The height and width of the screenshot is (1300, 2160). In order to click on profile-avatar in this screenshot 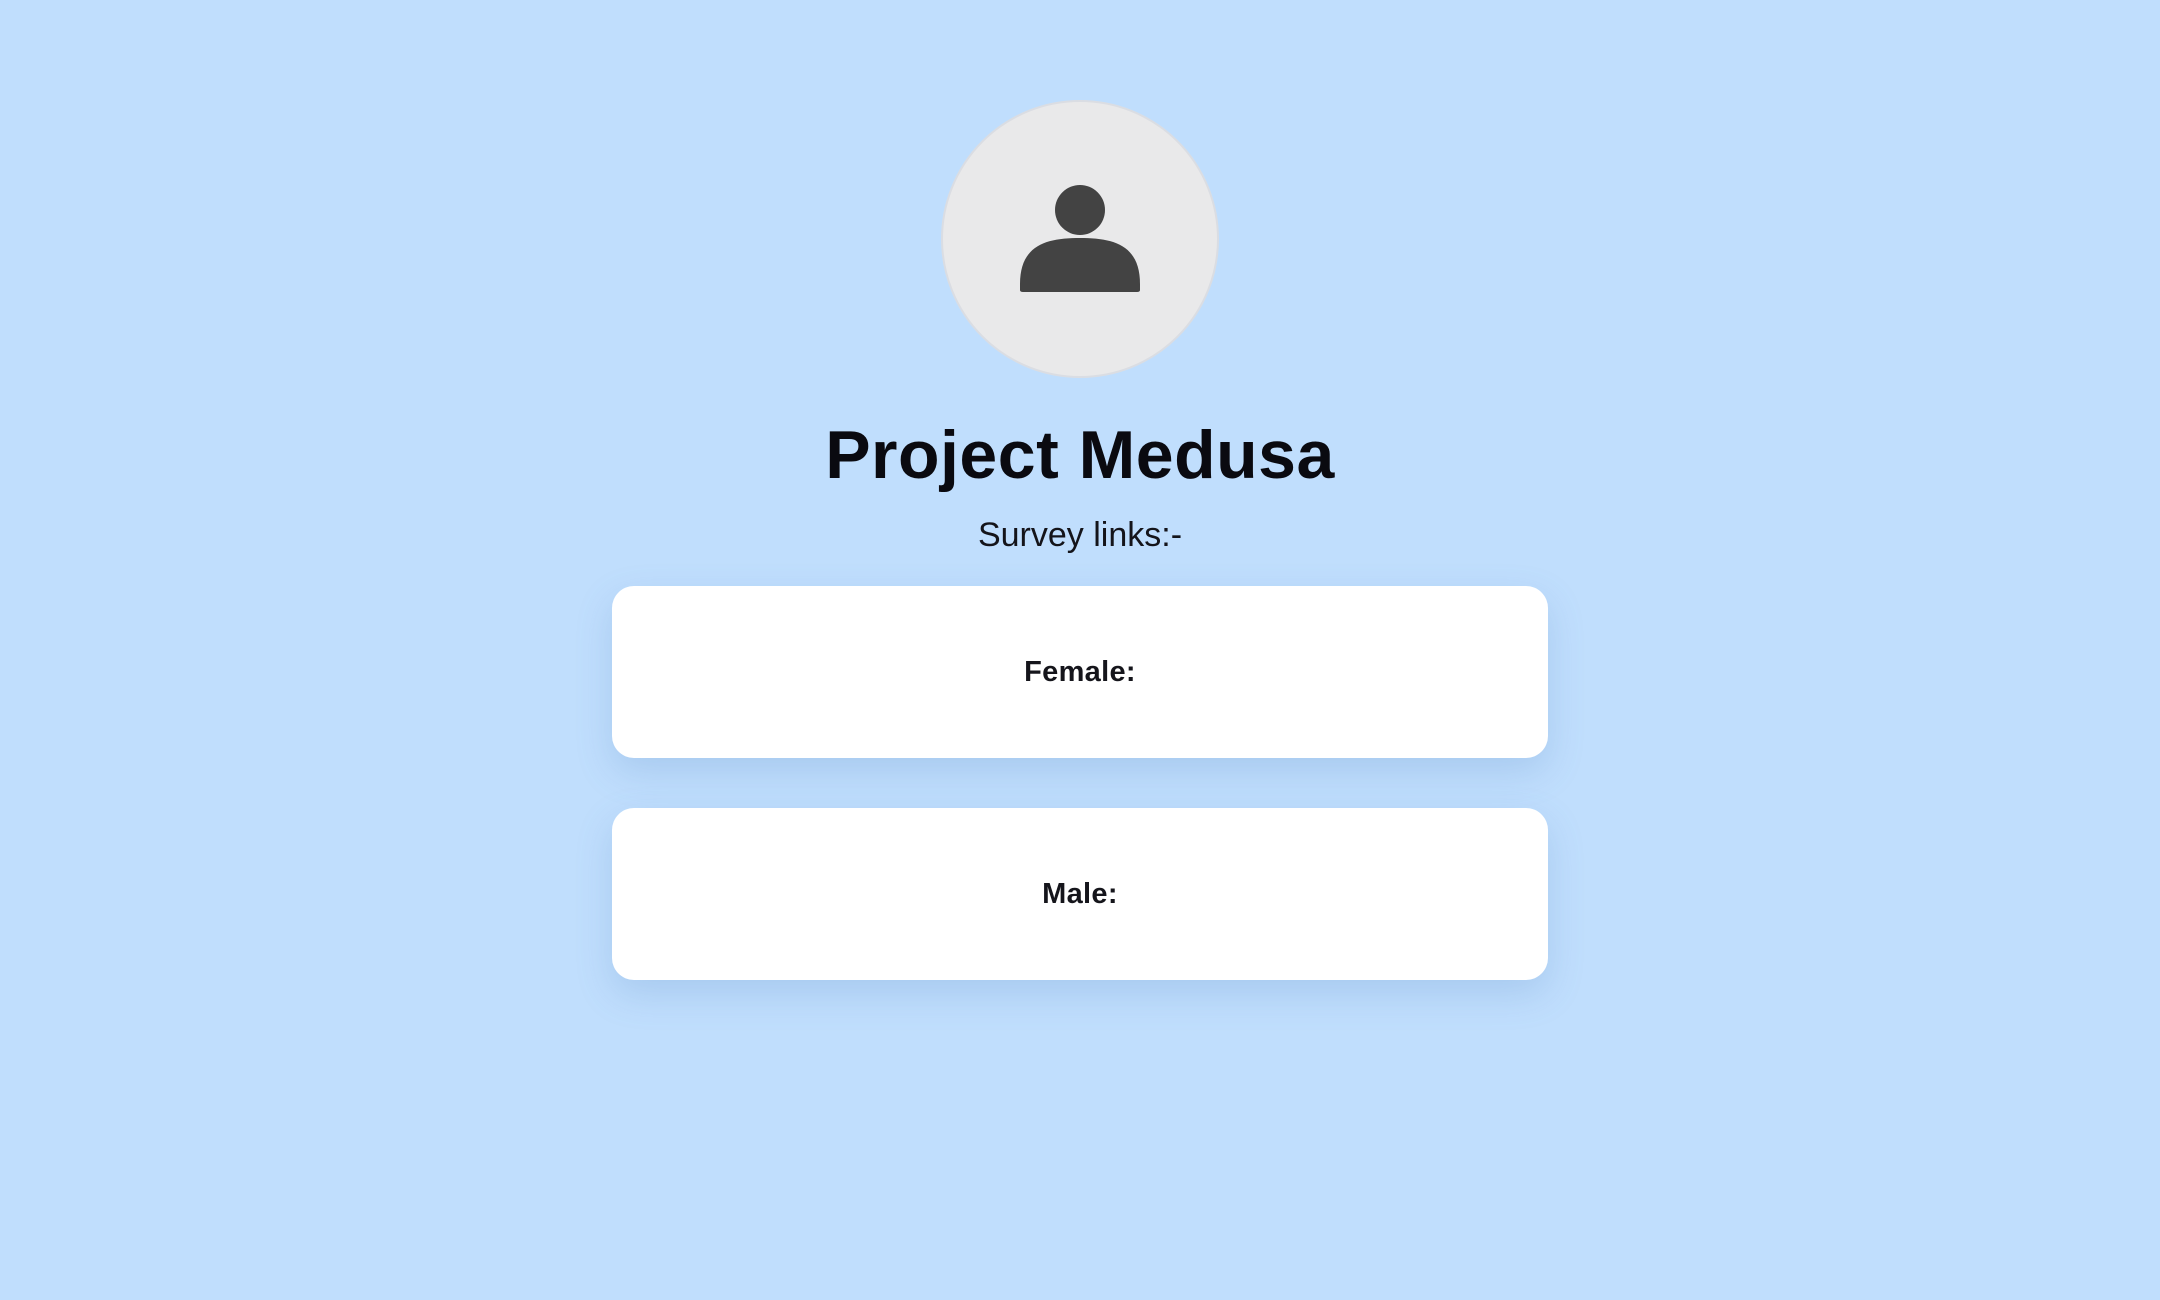, I will do `click(1080, 239)`.